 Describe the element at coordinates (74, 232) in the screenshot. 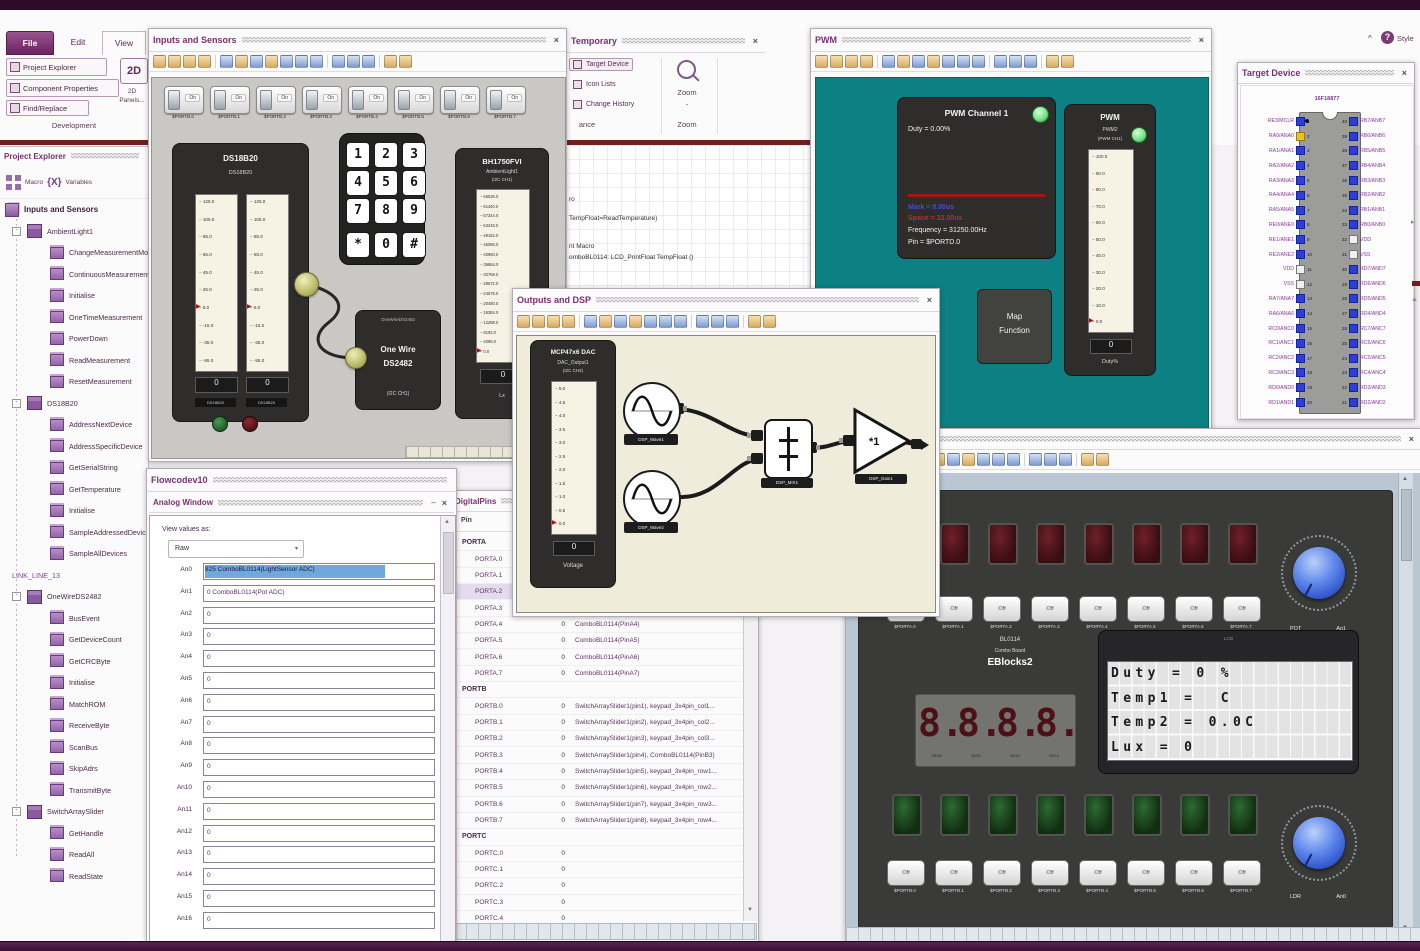

I see `tree-item: - AmbientLight1` at that location.